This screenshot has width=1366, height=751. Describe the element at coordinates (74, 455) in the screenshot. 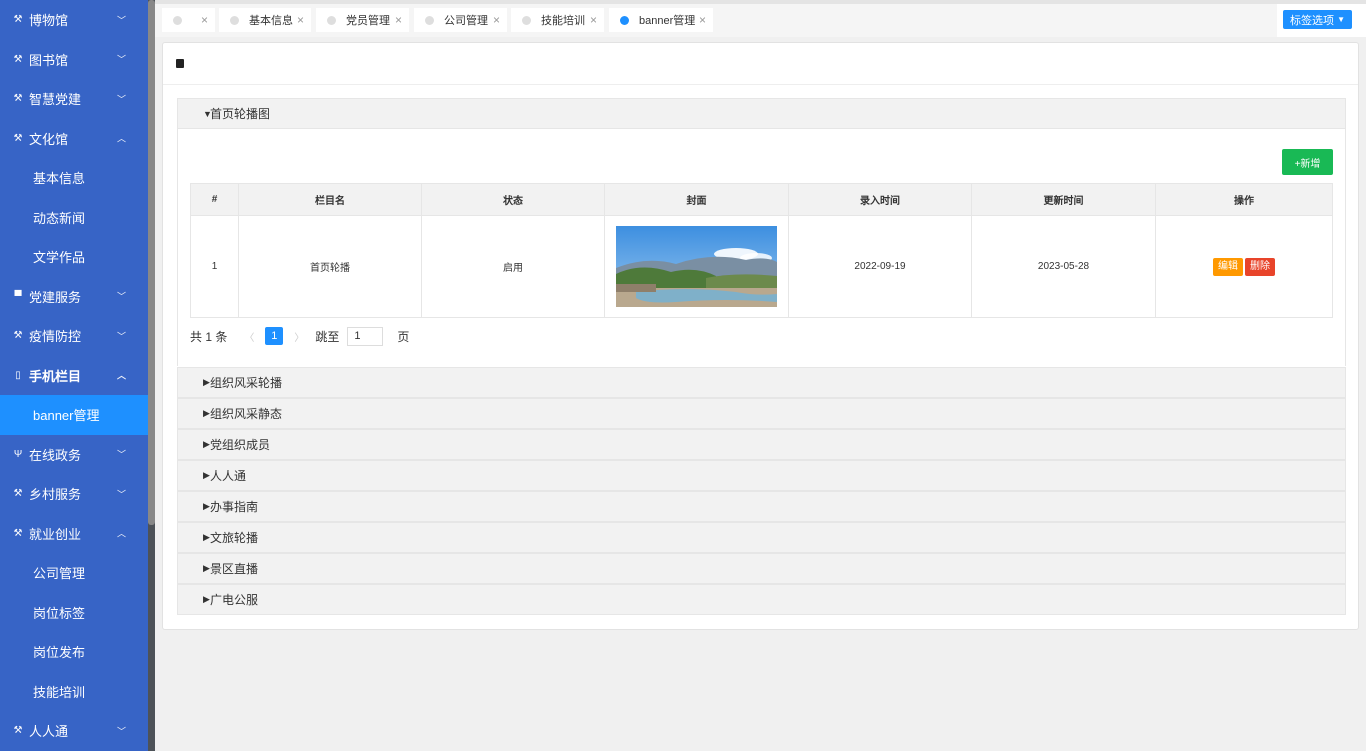

I see `sidebar-item-online-gov: Ψ 在线政务 ﹀` at that location.